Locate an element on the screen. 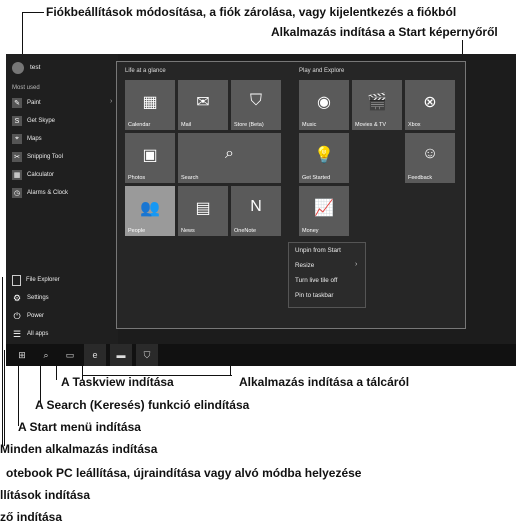 This screenshot has width=527, height=525. alarm-icon: ◷ is located at coordinates (17, 193).